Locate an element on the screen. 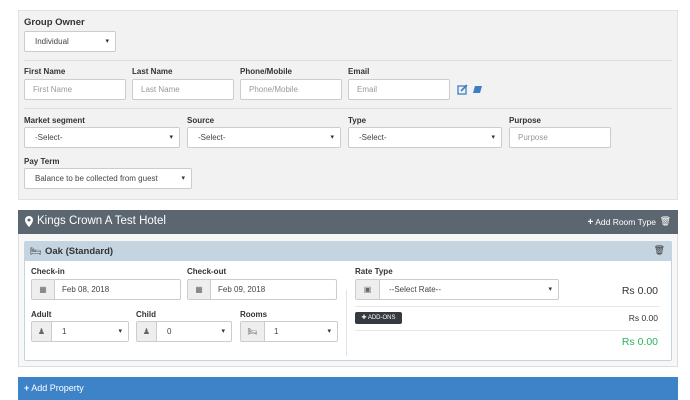  add-property-label: Add Property is located at coordinates (57, 388).